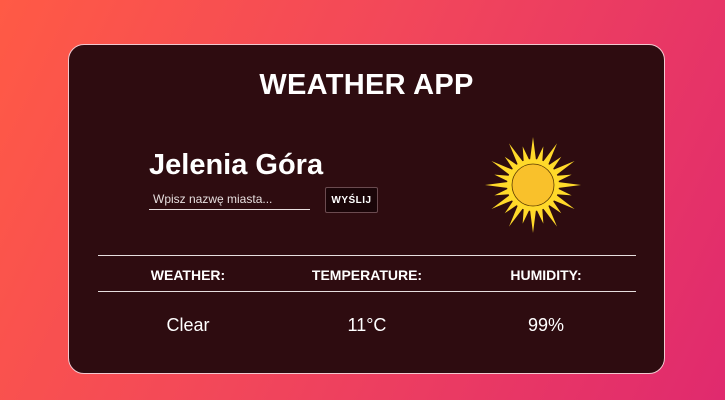 This screenshot has height=400, width=725. What do you see at coordinates (546, 275) in the screenshot?
I see `humidity-header: HUMIDITY:` at bounding box center [546, 275].